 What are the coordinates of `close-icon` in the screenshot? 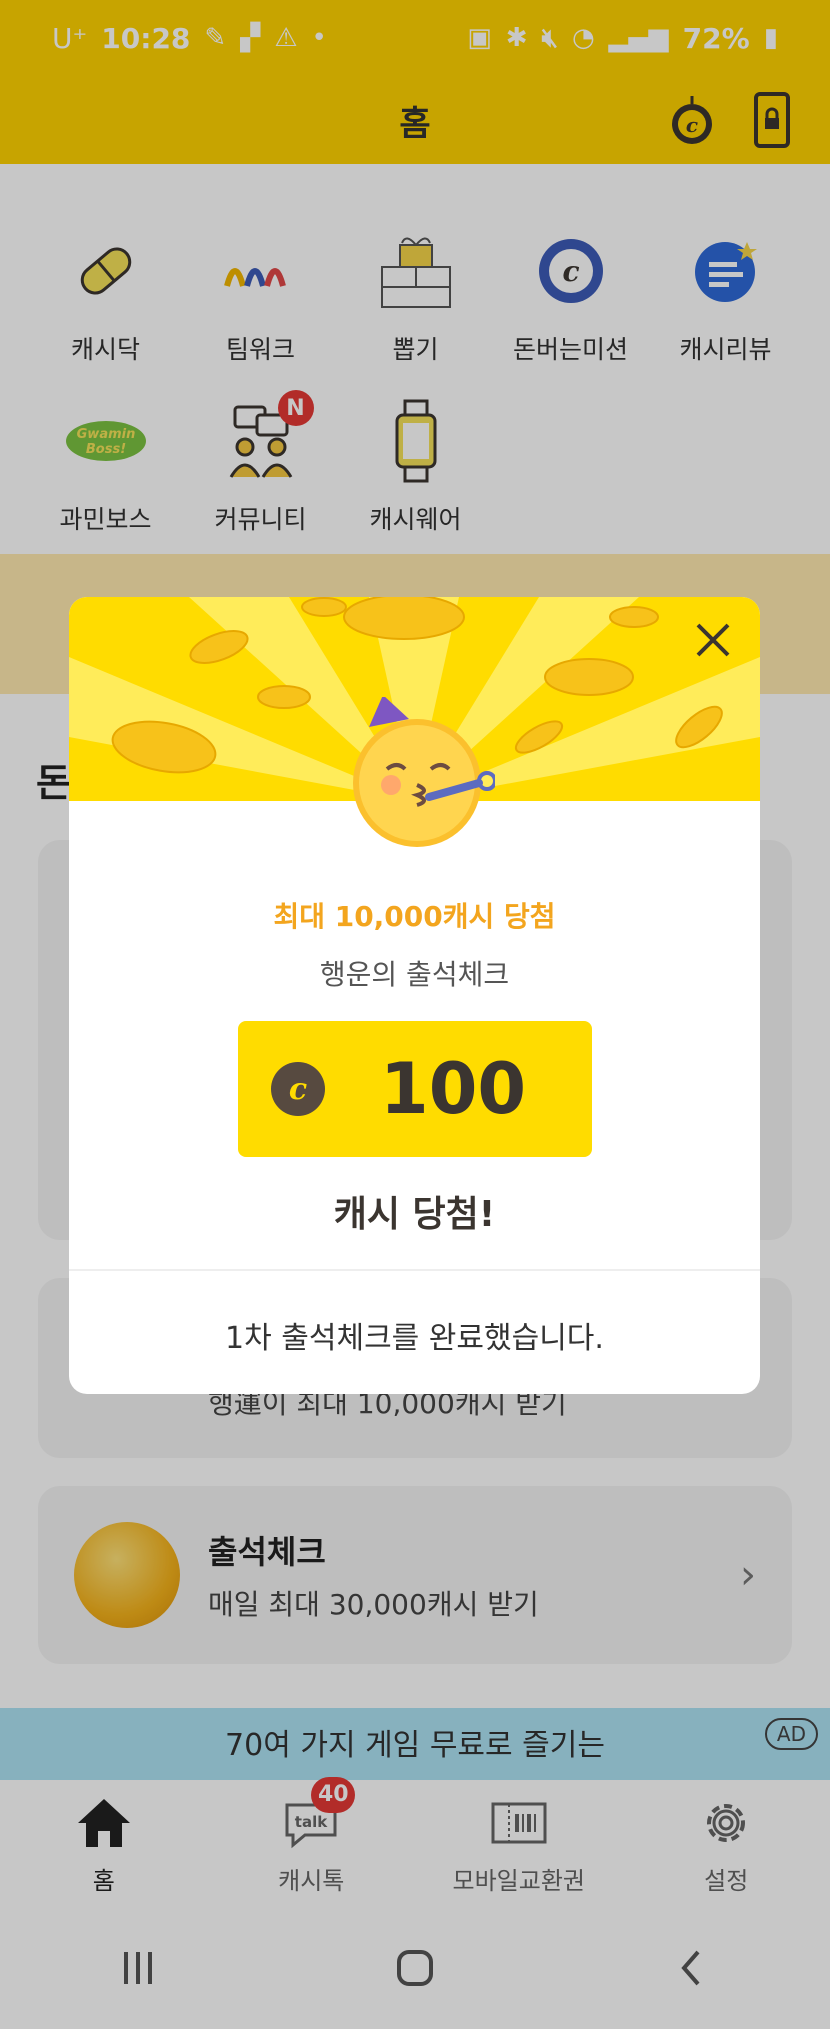 It's located at (713, 640).